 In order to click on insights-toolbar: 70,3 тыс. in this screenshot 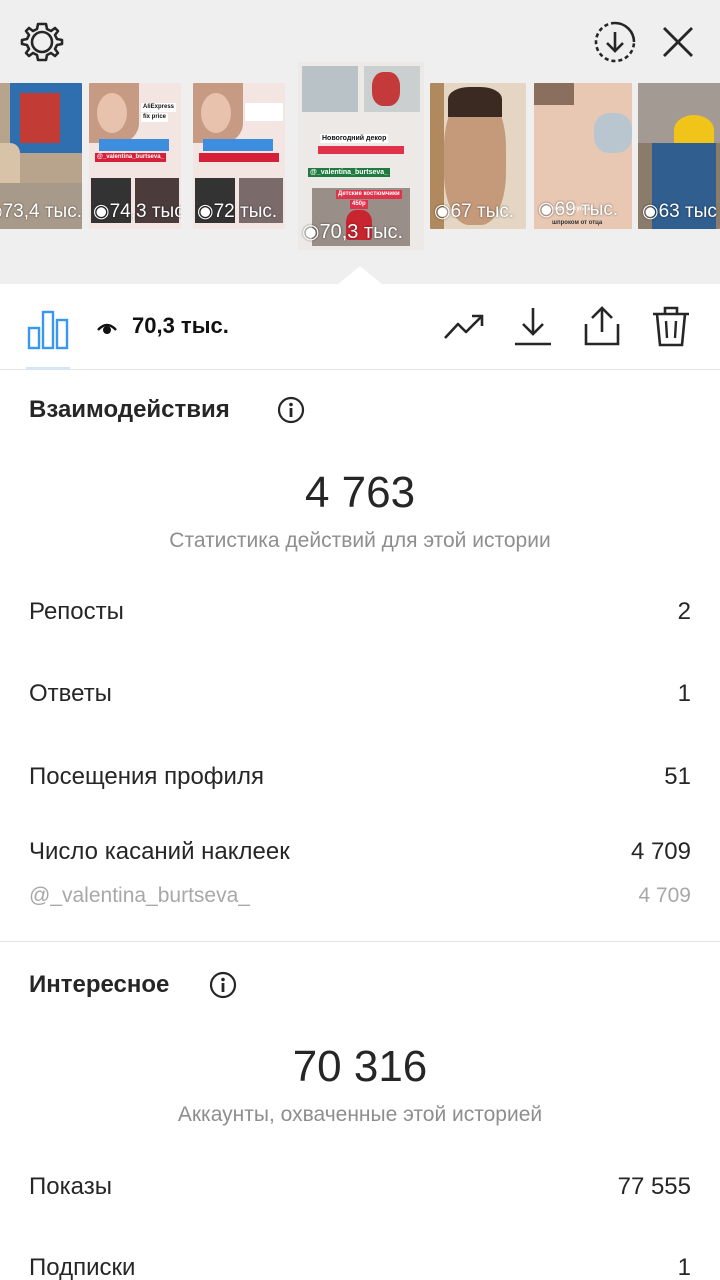, I will do `click(360, 327)`.